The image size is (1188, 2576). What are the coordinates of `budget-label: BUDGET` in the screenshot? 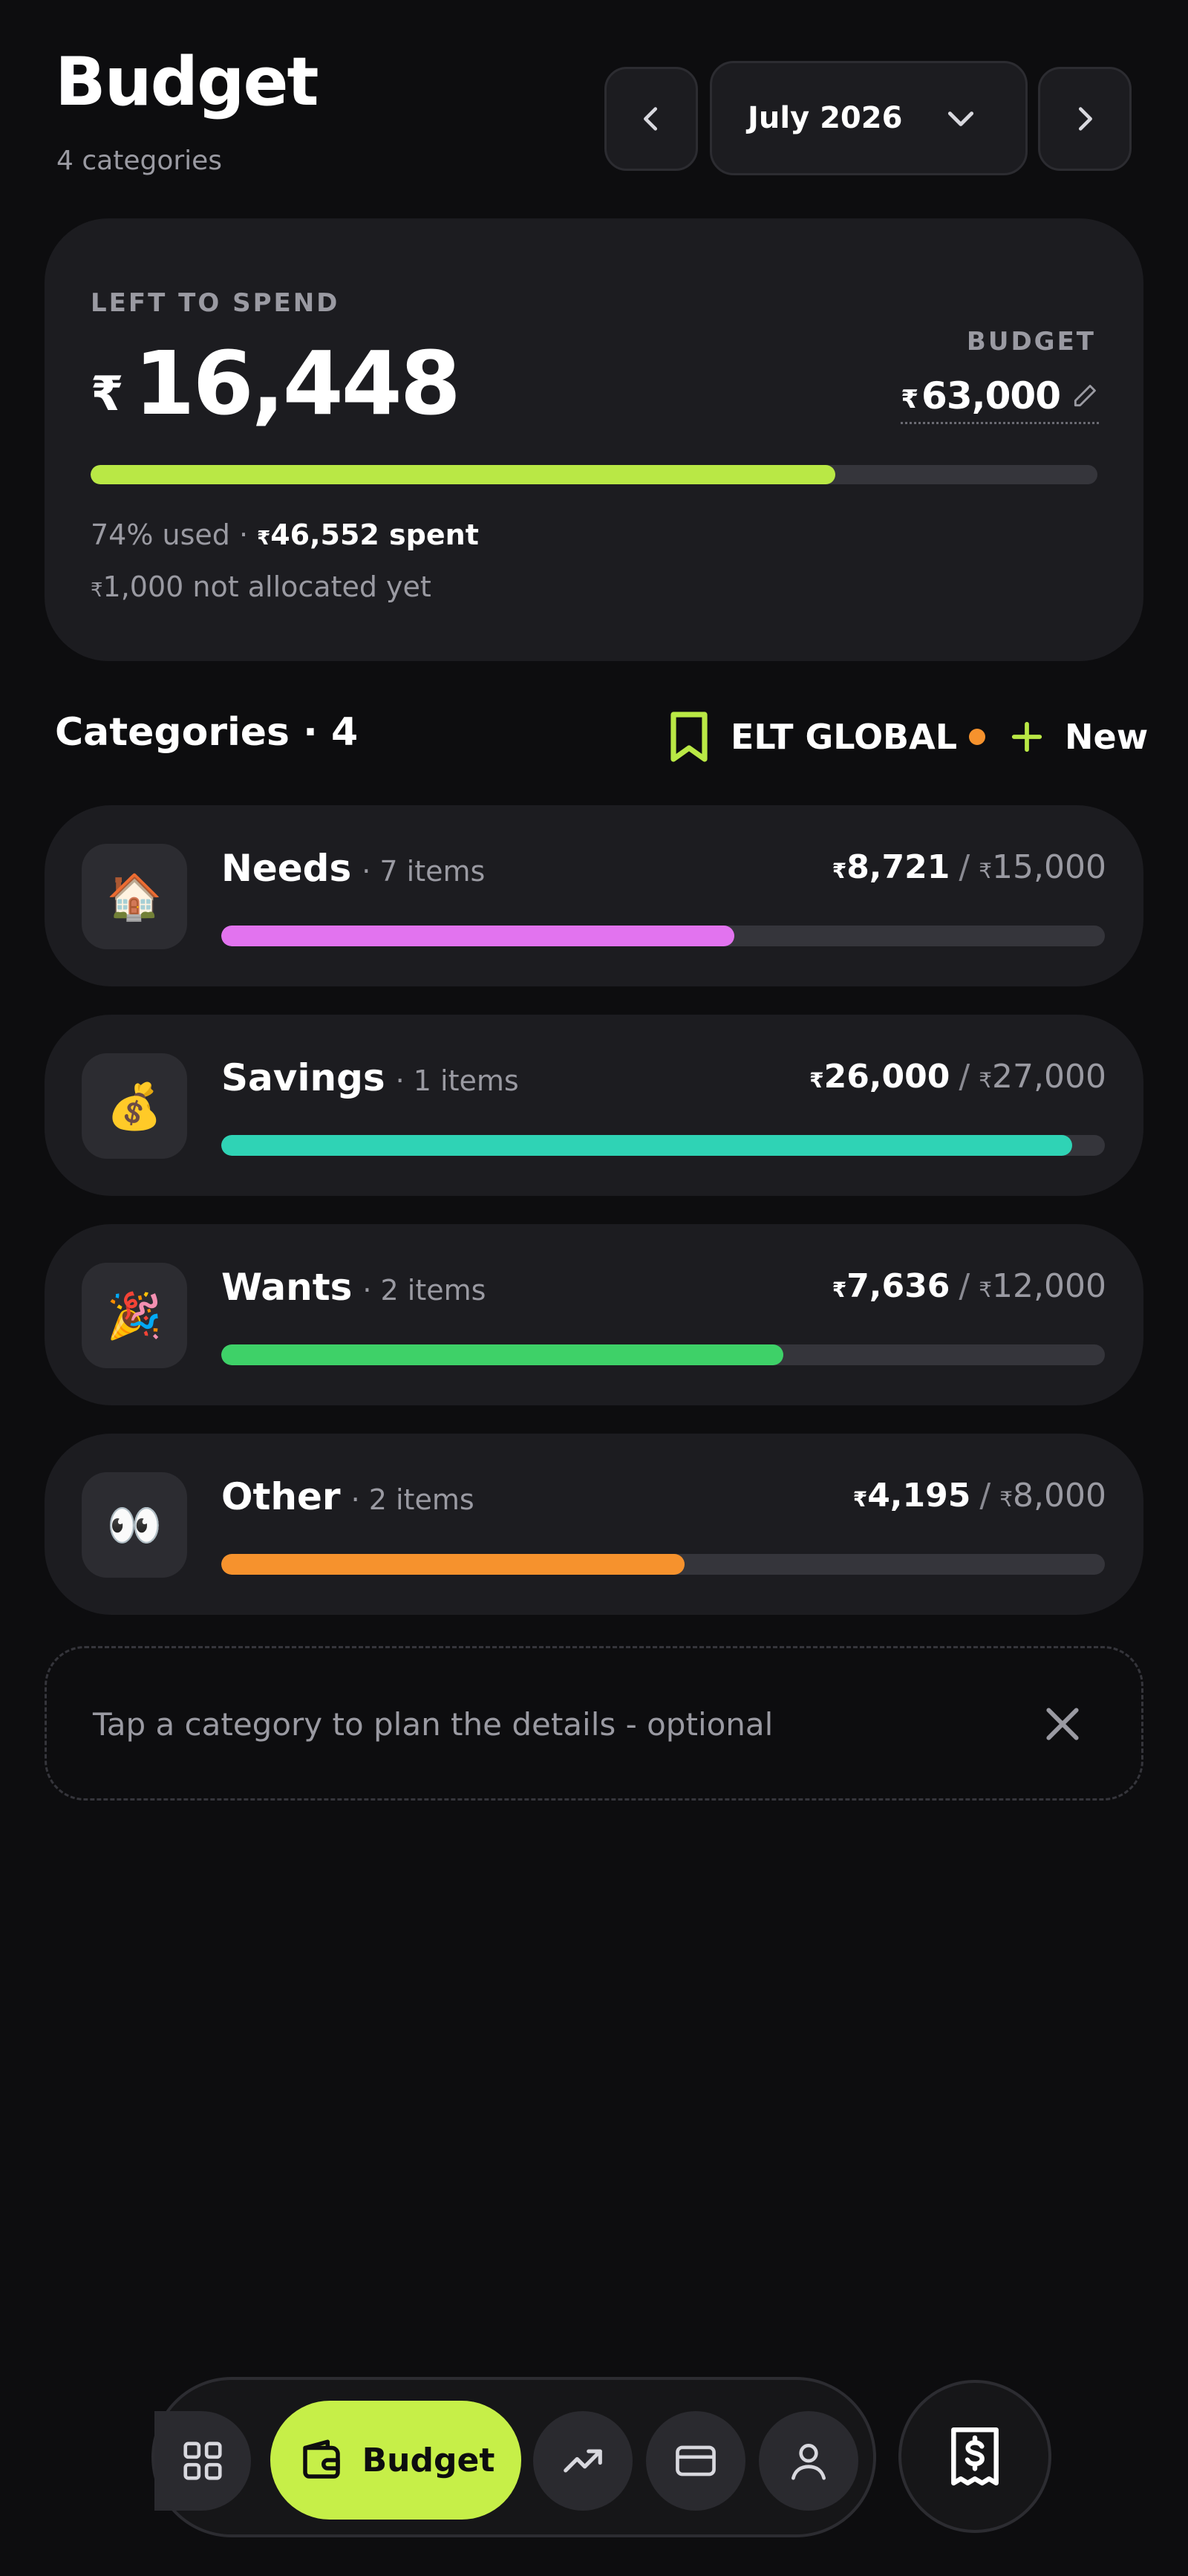 It's located at (1031, 342).